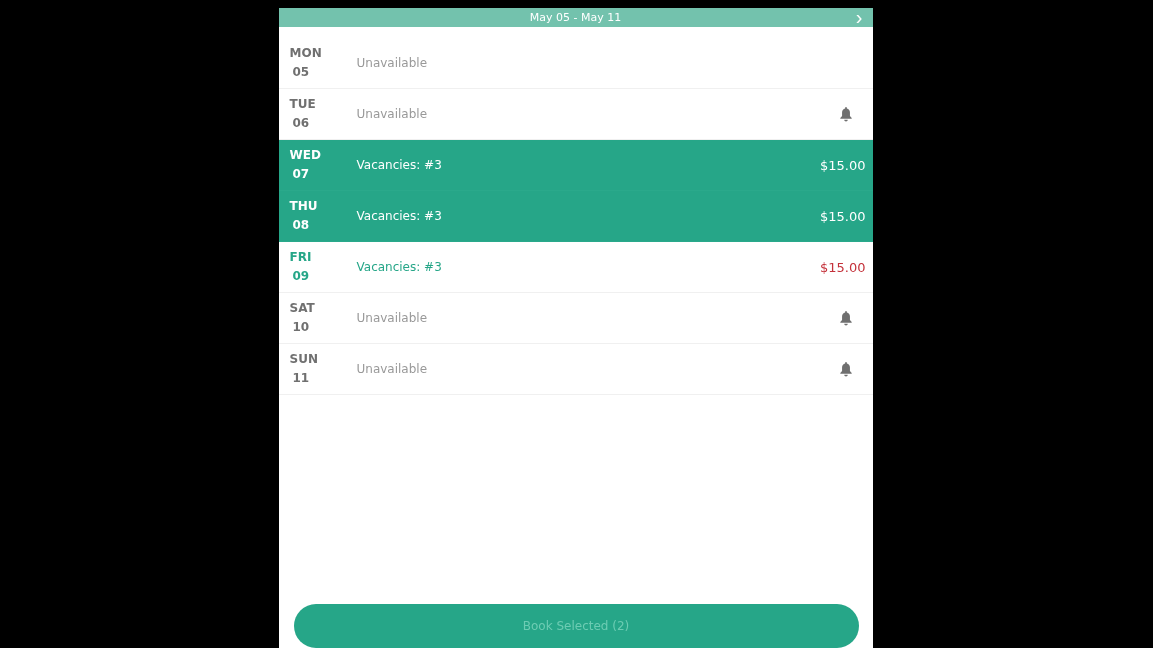 The height and width of the screenshot is (648, 1153). I want to click on date-label: 09, so click(300, 276).